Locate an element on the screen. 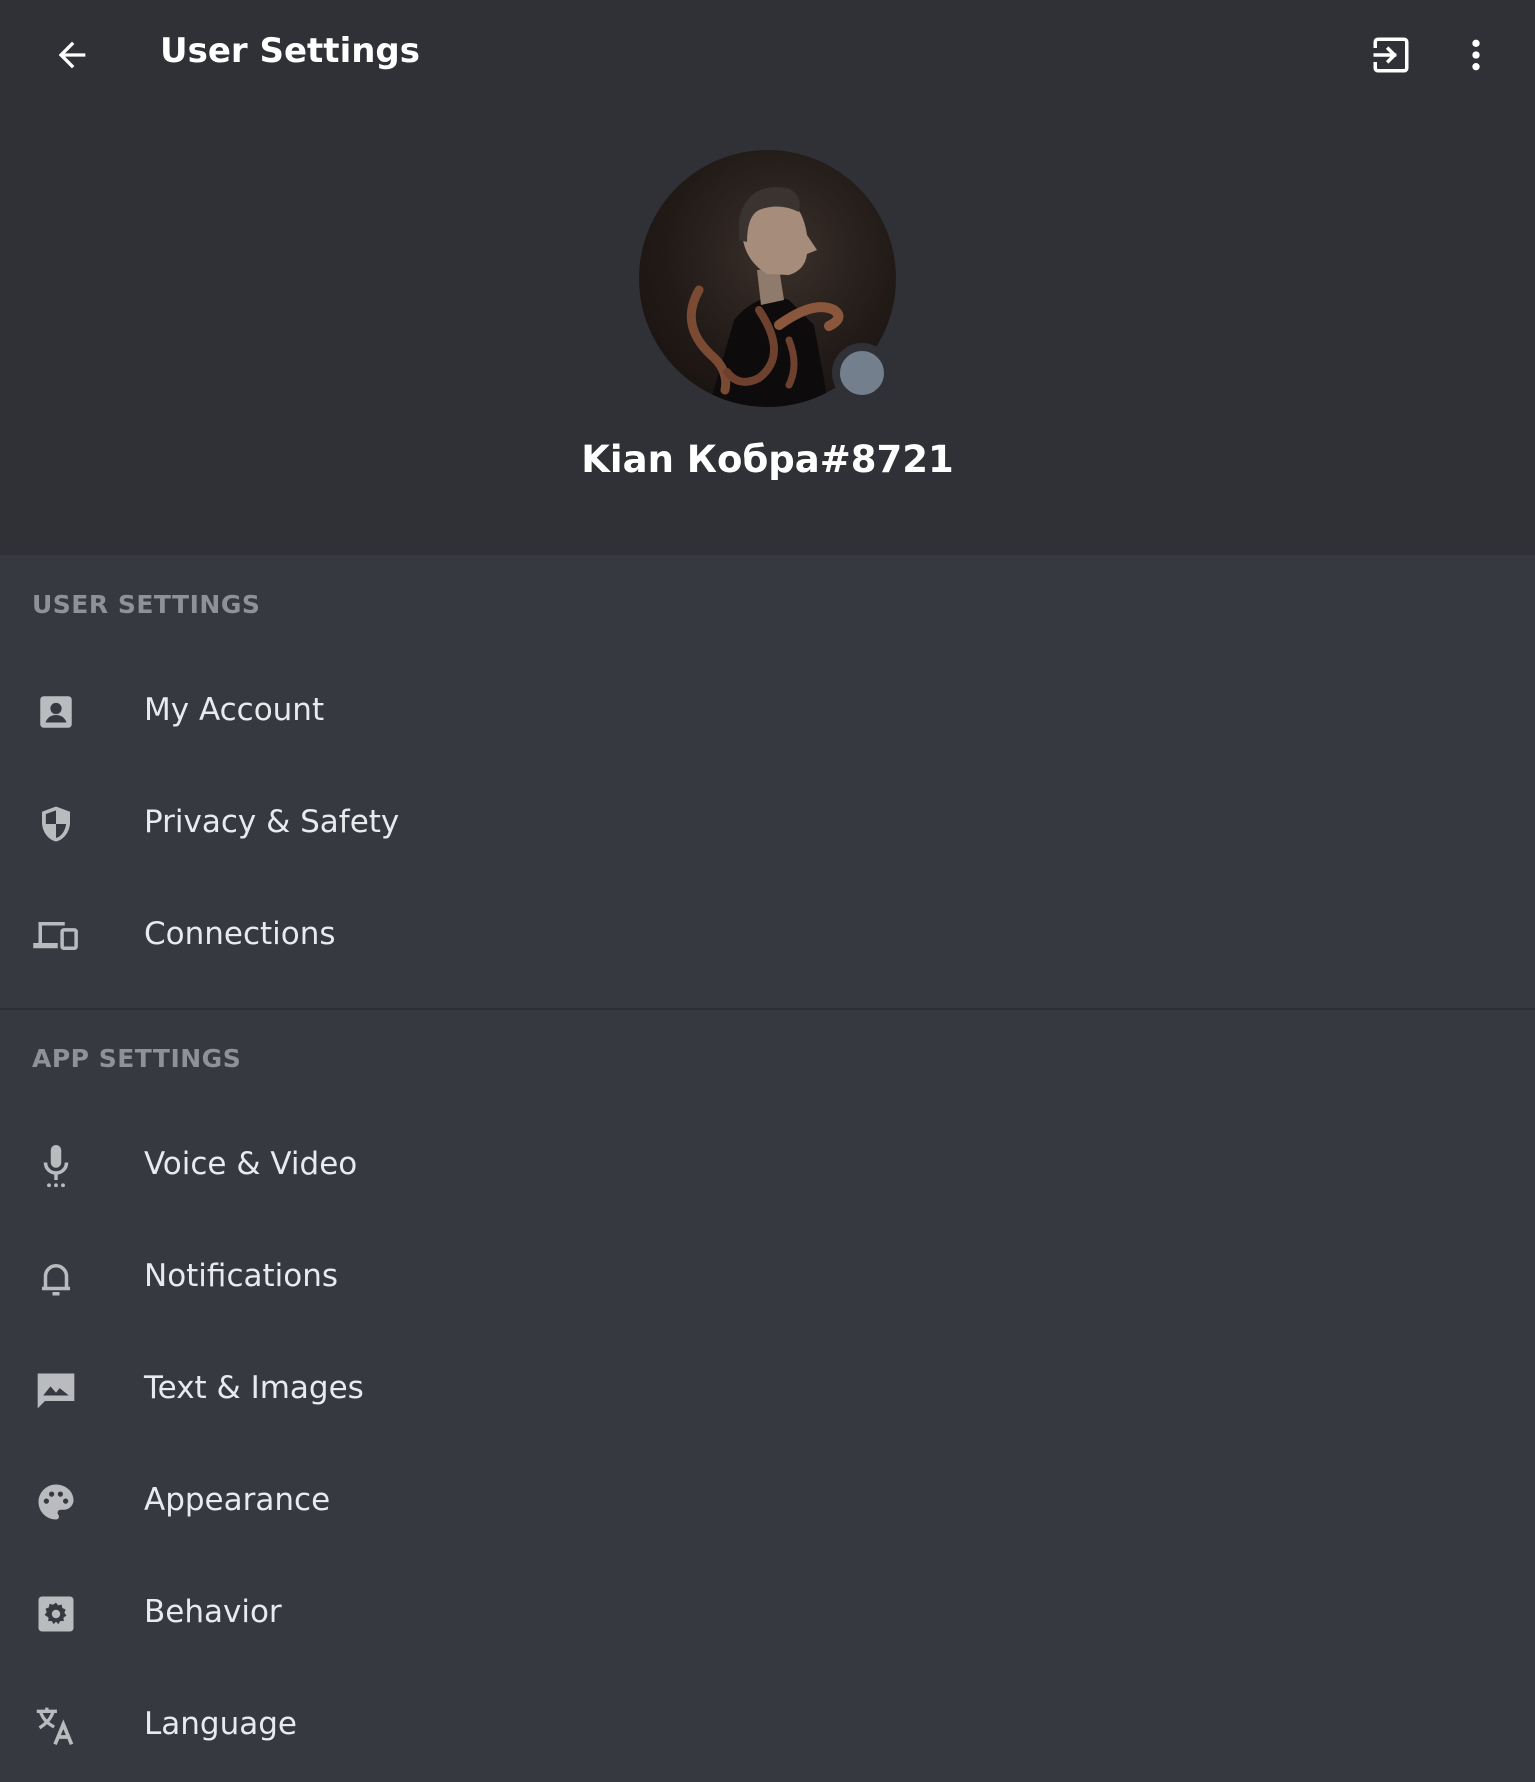 This screenshot has width=1535, height=1782. logout-button is located at coordinates (1391, 55).